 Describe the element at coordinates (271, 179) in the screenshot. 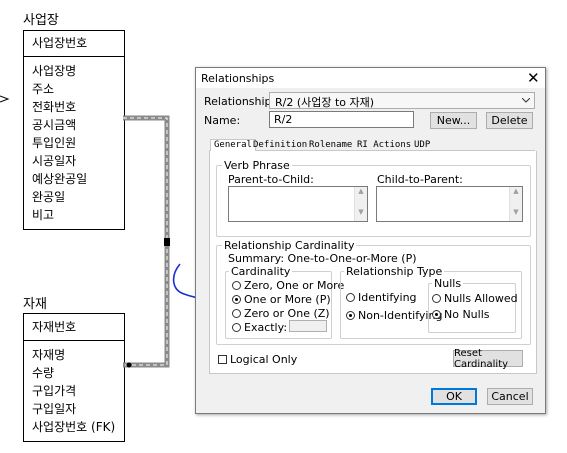

I see `parent-to-child-label: Parent-to-Child:` at that location.